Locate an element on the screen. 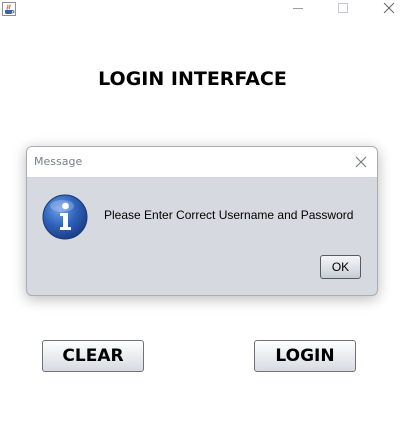  dialog-header: Message is located at coordinates (202, 162).